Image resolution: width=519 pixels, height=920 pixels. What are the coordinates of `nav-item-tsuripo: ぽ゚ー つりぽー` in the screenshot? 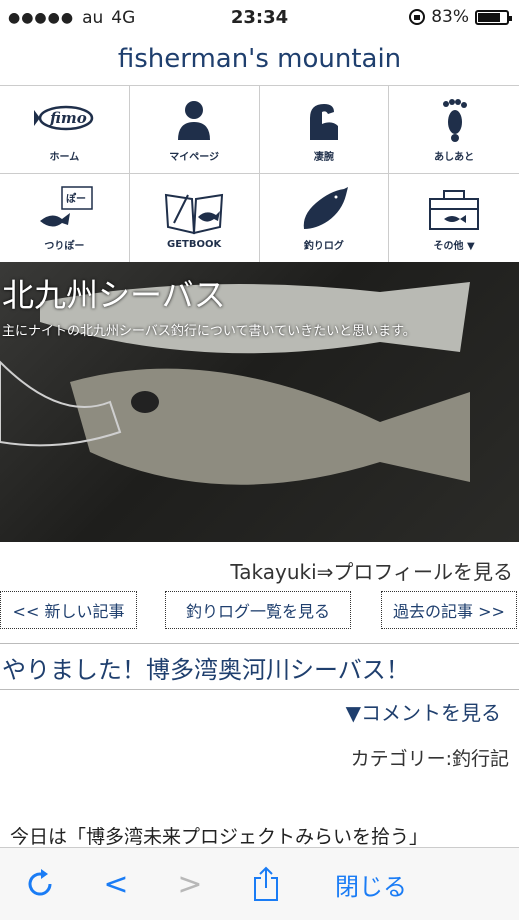 It's located at (65, 218).